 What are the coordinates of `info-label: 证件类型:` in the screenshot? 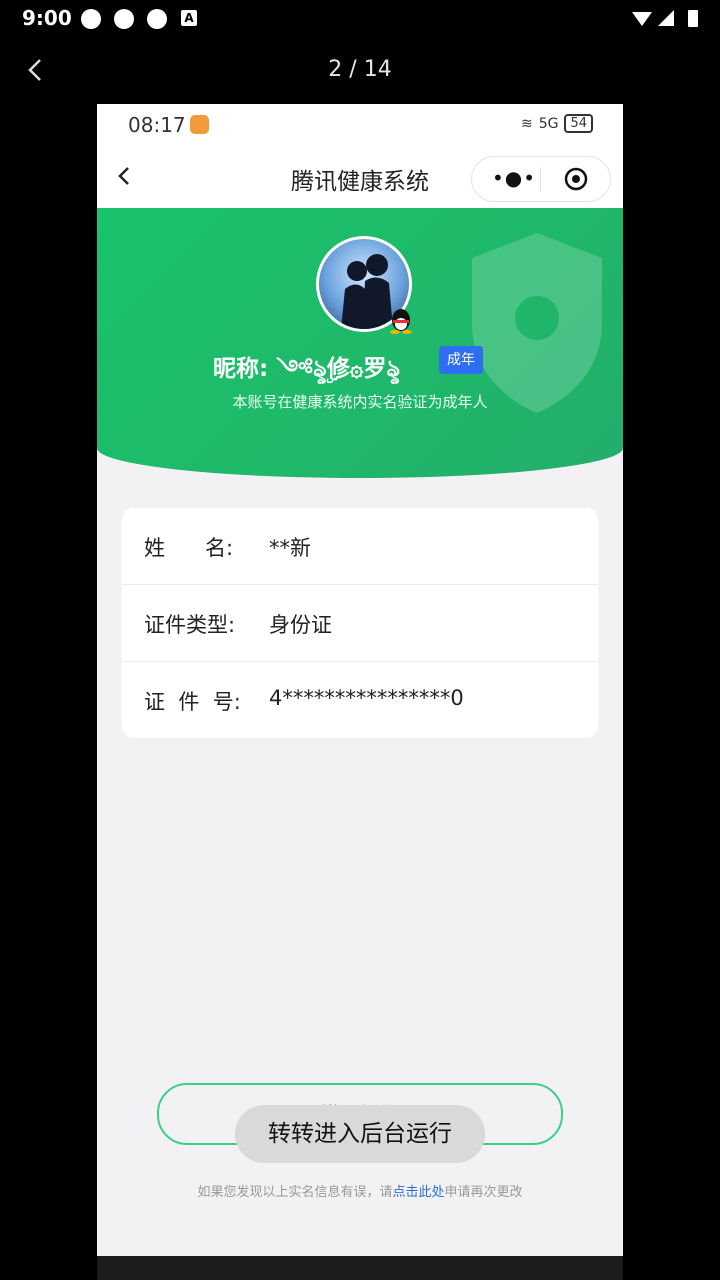 It's located at (190, 625).